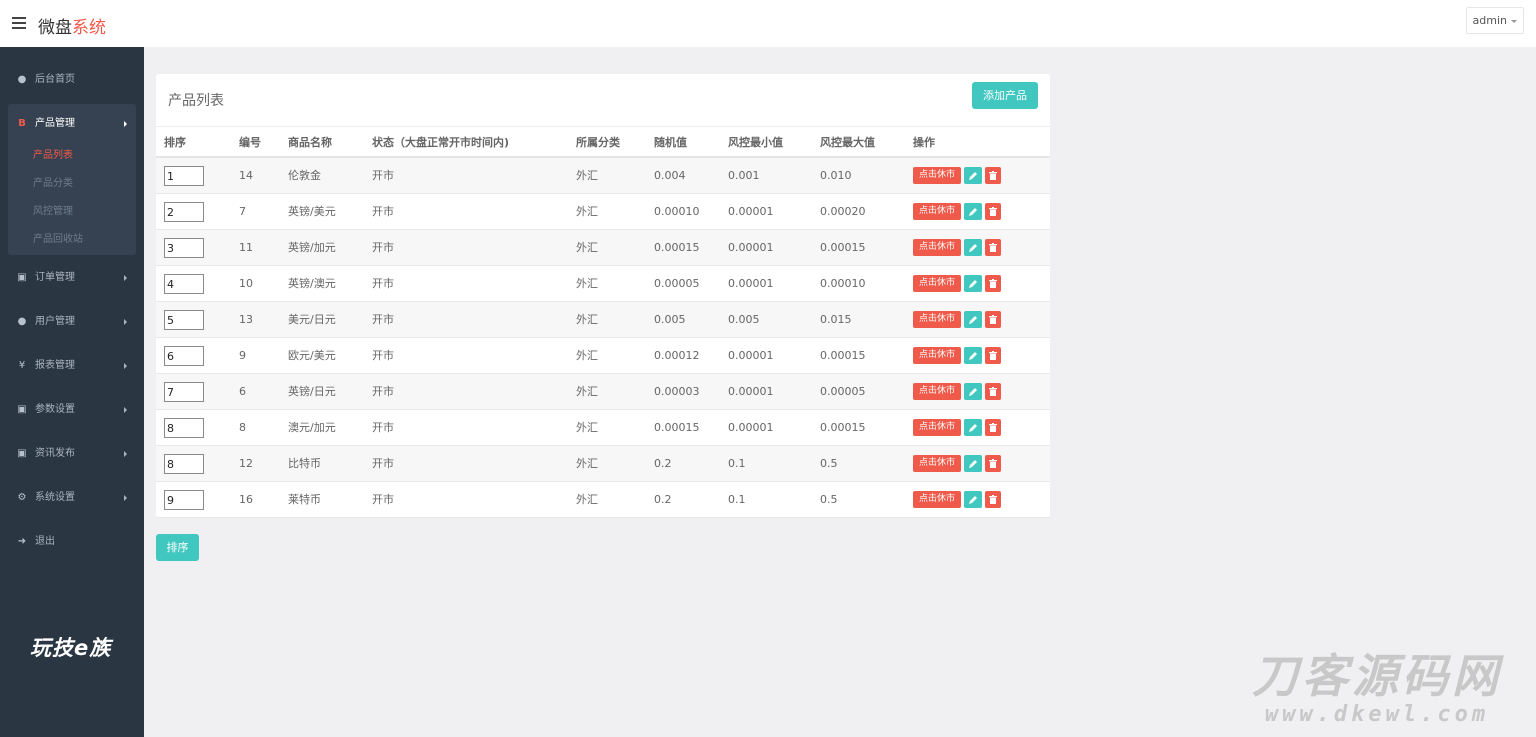  Describe the element at coordinates (847, 142) in the screenshot. I see `column-header: 风控最大值` at that location.